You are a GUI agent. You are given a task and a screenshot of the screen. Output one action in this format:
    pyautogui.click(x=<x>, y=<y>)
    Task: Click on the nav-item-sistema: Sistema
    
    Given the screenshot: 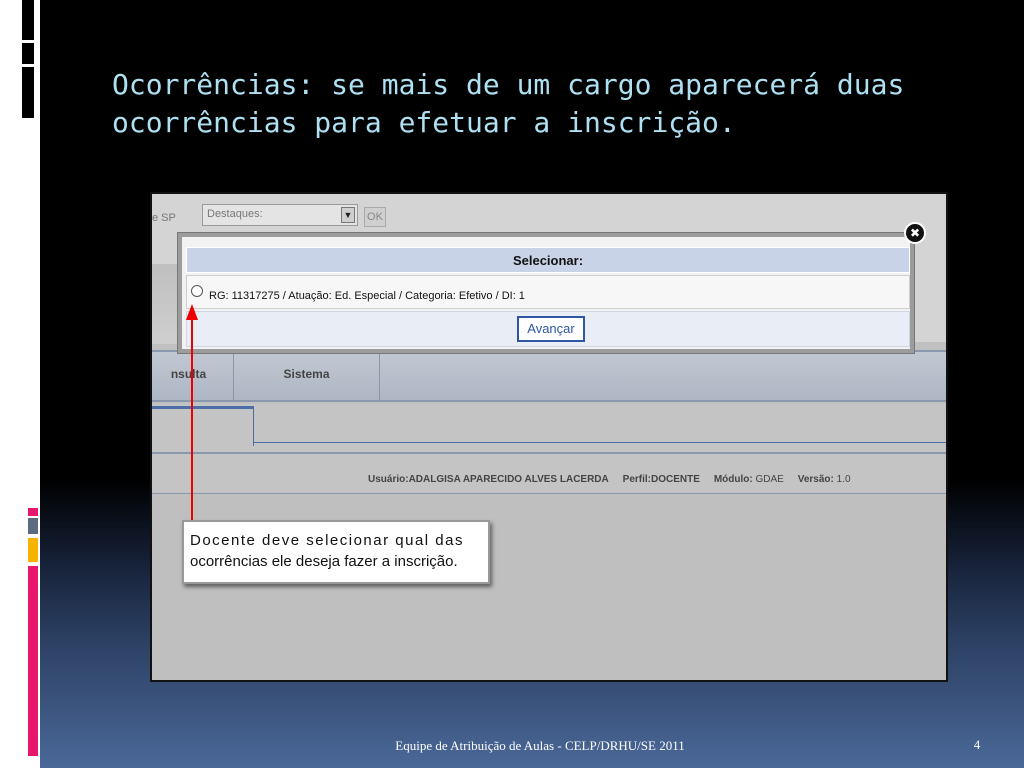 What is the action you would take?
    pyautogui.click(x=307, y=376)
    